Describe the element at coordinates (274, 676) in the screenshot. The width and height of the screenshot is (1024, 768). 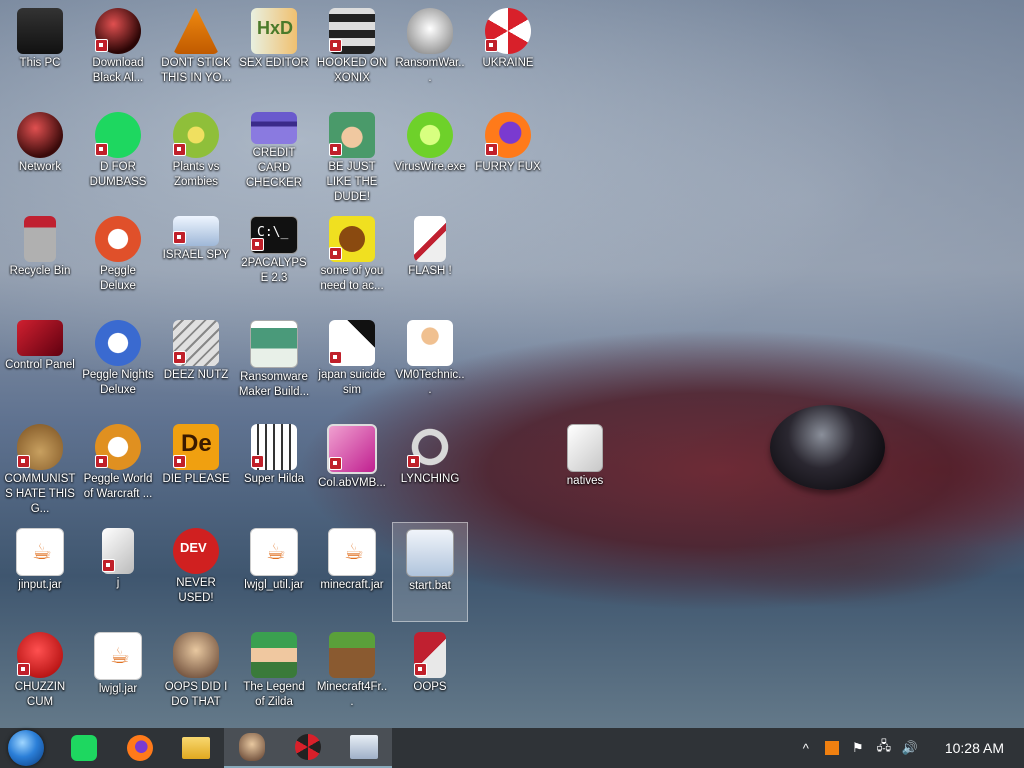
I see `desktop-icon-legend-of-zilda: The Legend of Zilda` at that location.